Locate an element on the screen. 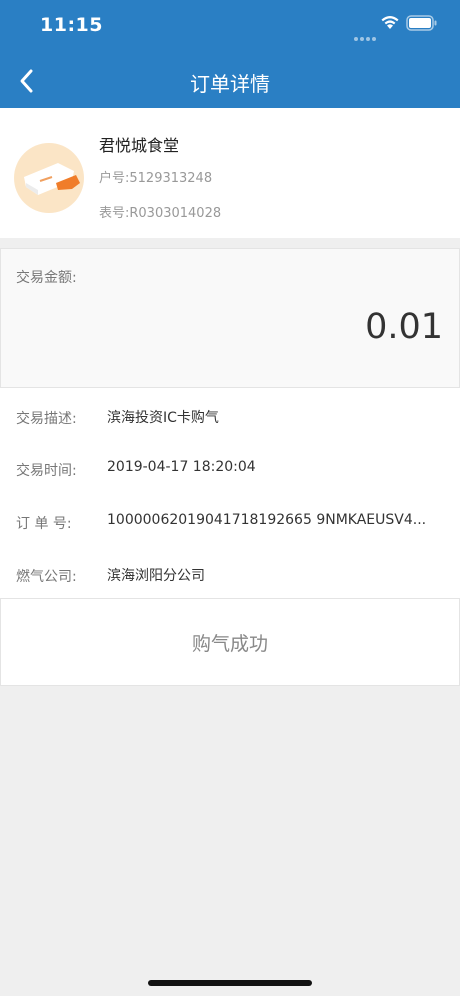 The image size is (460, 996). detail-row-time: 交易时间: 2019-04-17 18:20:04 is located at coordinates (230, 470).